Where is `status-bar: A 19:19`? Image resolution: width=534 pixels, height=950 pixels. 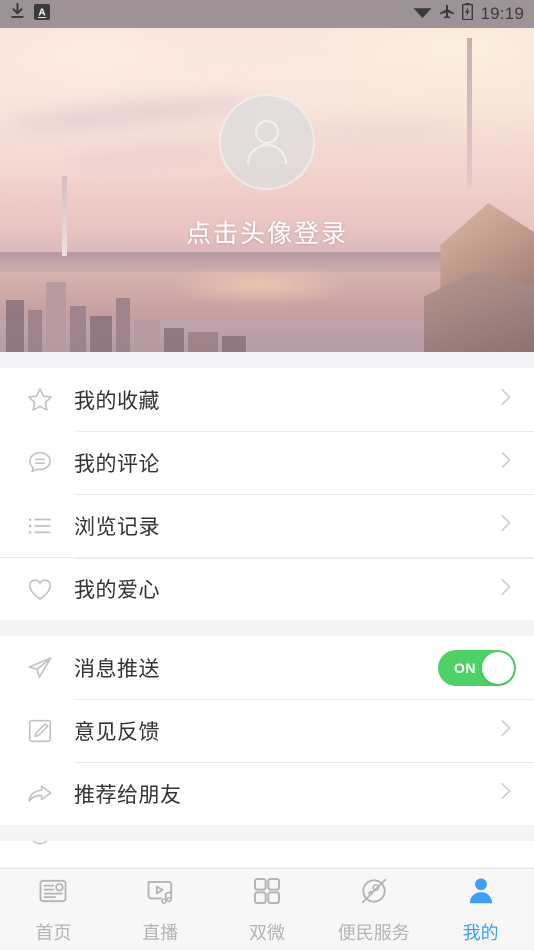 status-bar: A 19:19 is located at coordinates (267, 14).